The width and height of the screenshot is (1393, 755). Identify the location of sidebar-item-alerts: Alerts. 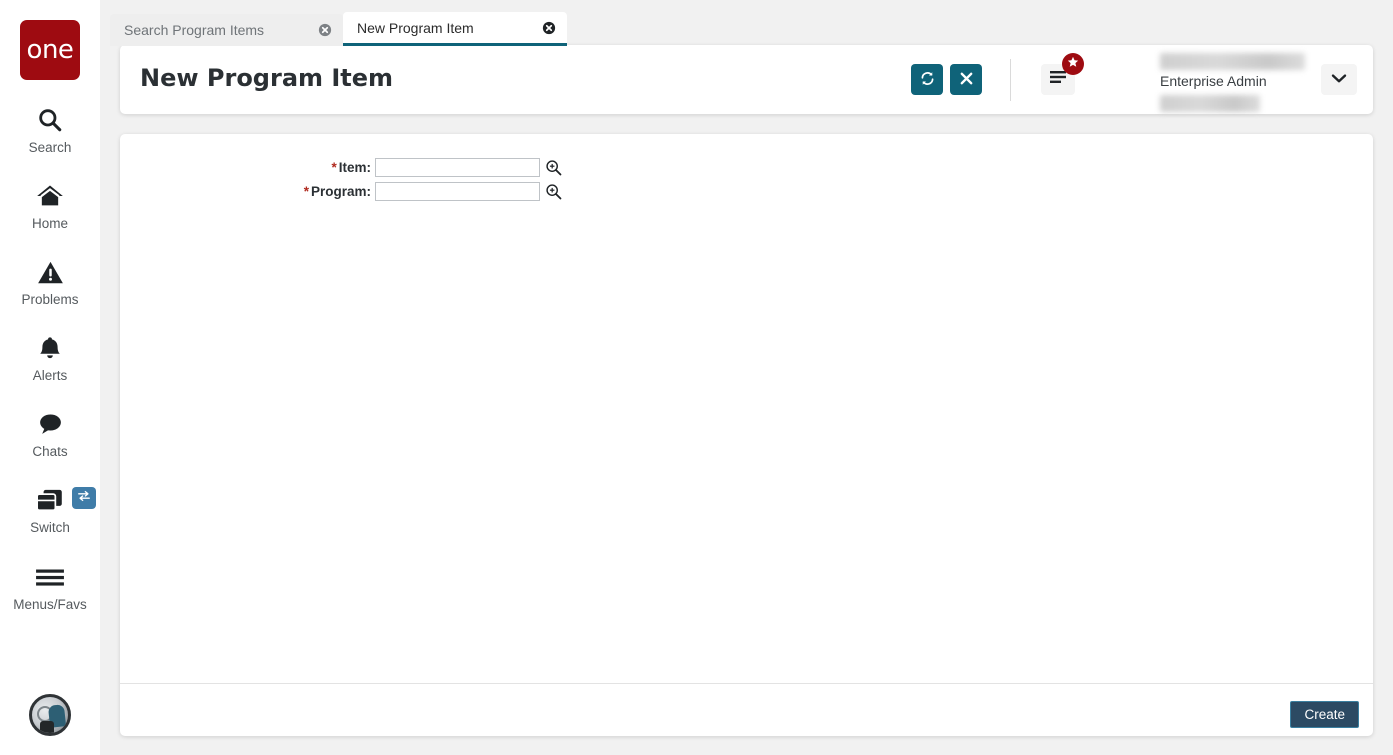
(50, 357).